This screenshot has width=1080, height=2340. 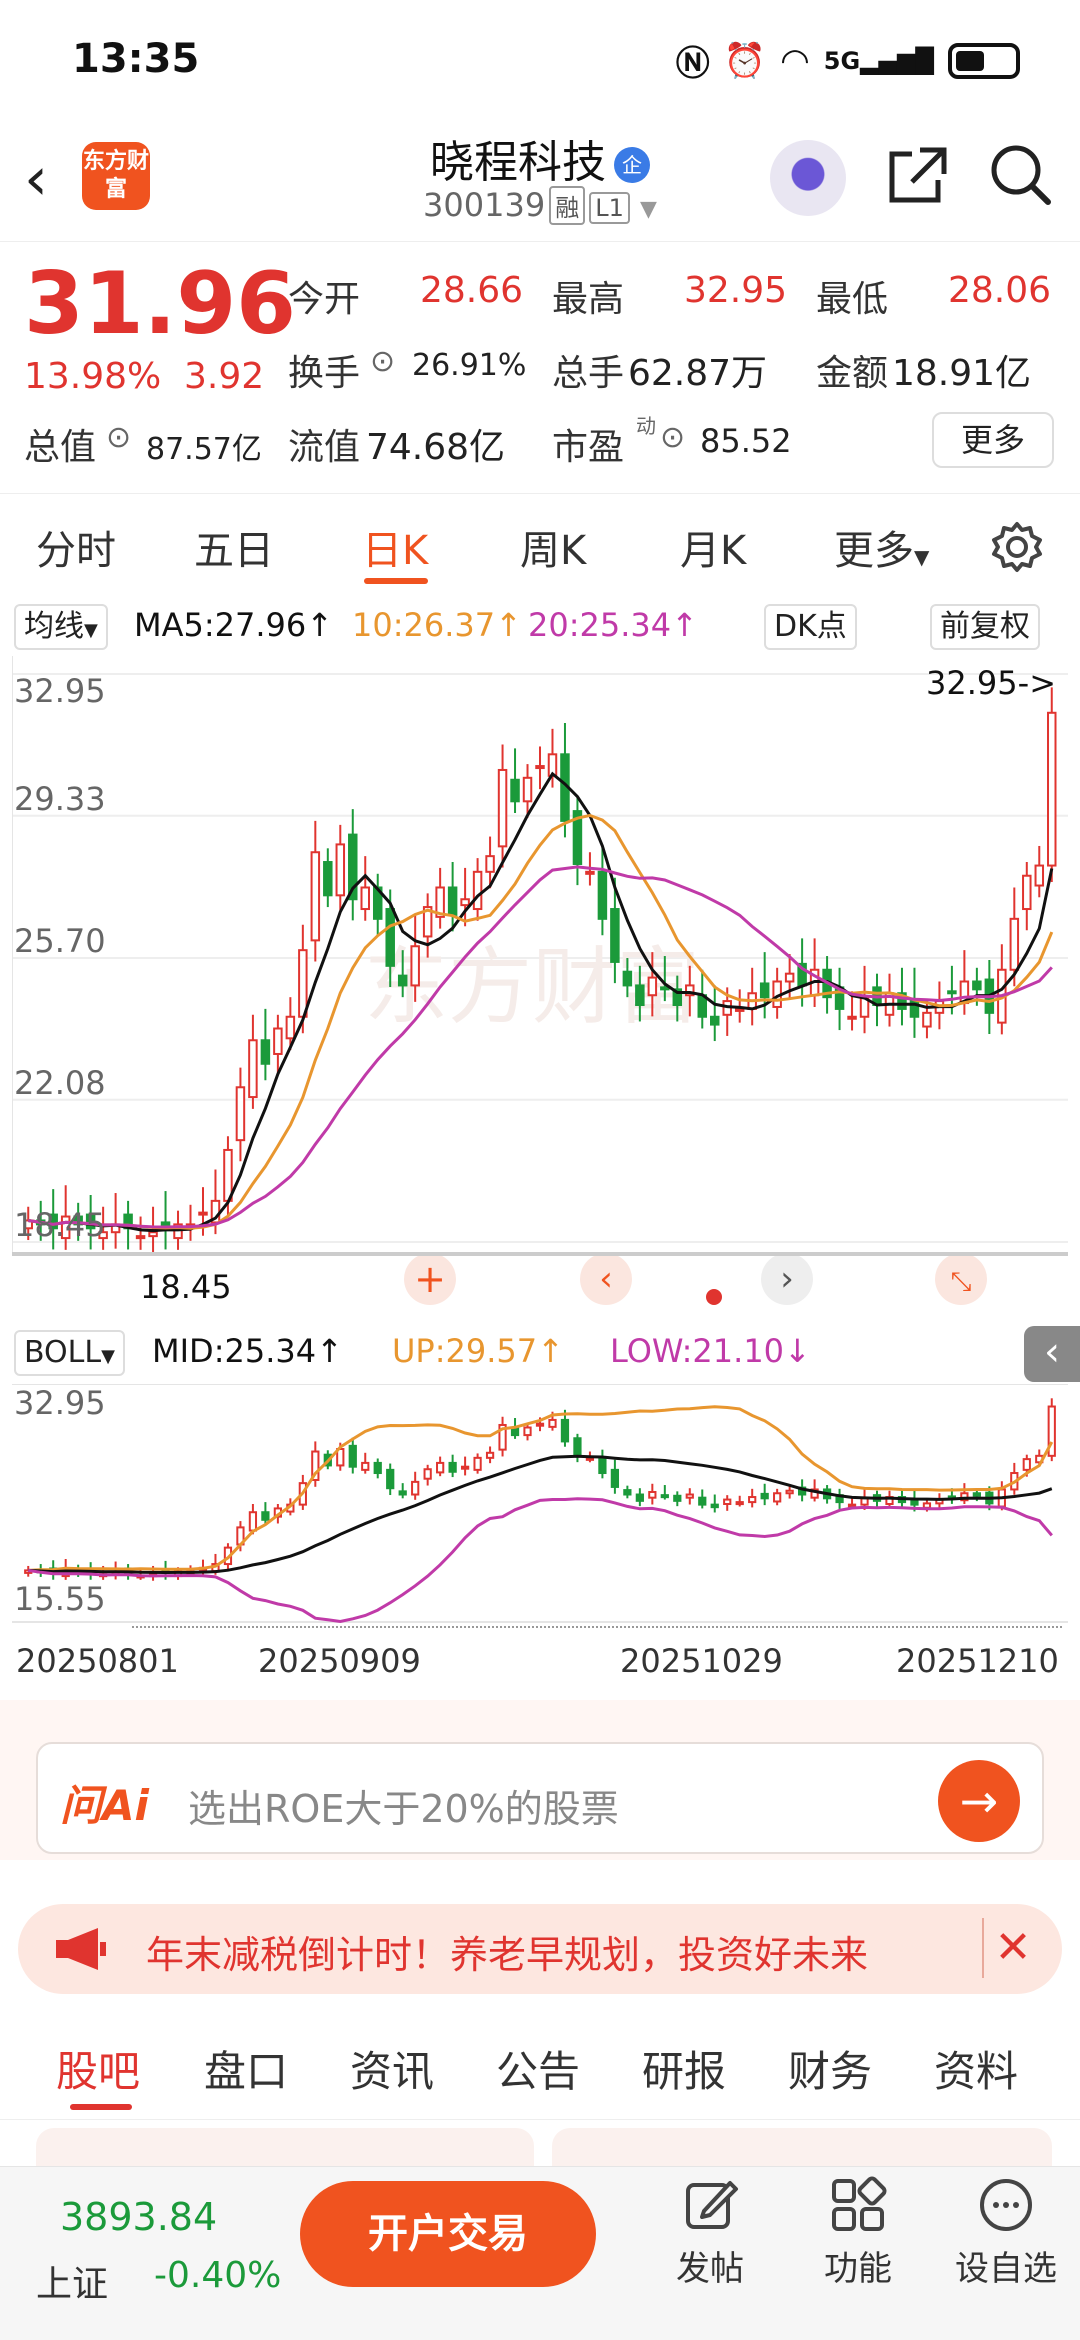 I want to click on tab-forum: 股吧, so click(x=98, y=2068).